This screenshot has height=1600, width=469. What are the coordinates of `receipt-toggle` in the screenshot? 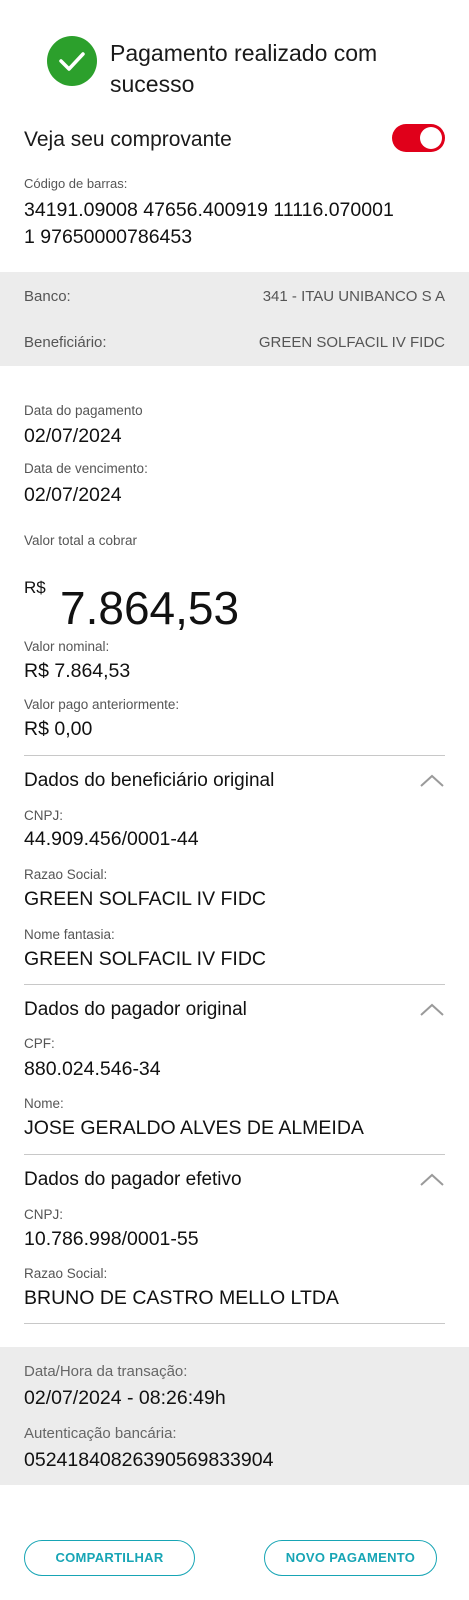 It's located at (418, 138).